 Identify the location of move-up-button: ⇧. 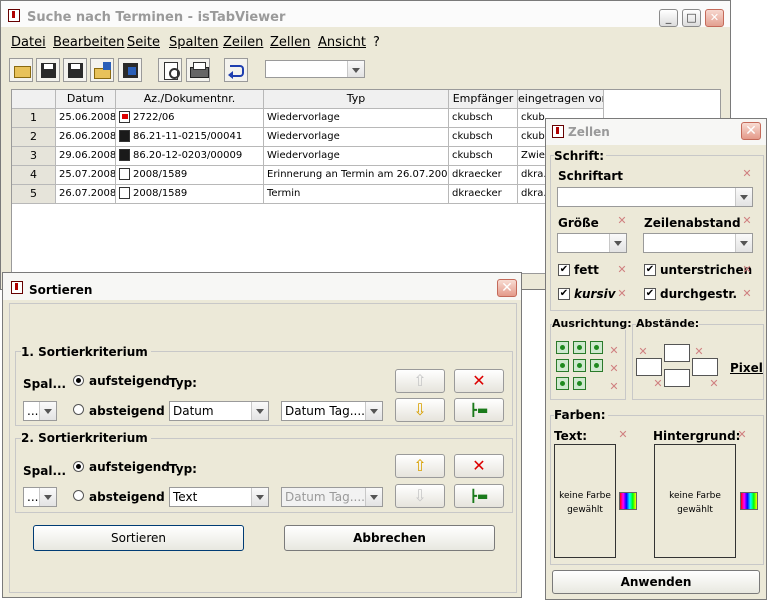
(420, 466).